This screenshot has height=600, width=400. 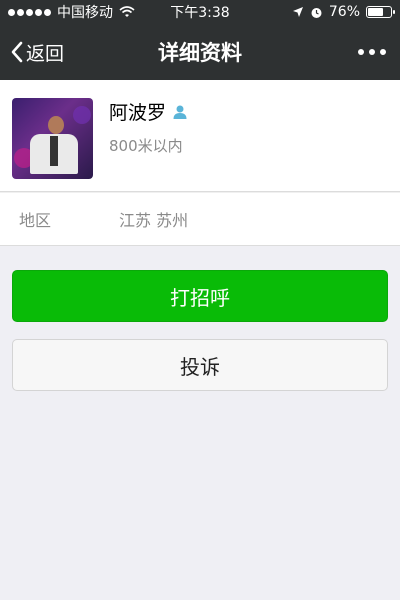 What do you see at coordinates (17, 52) in the screenshot?
I see `chevron-left-icon` at bounding box center [17, 52].